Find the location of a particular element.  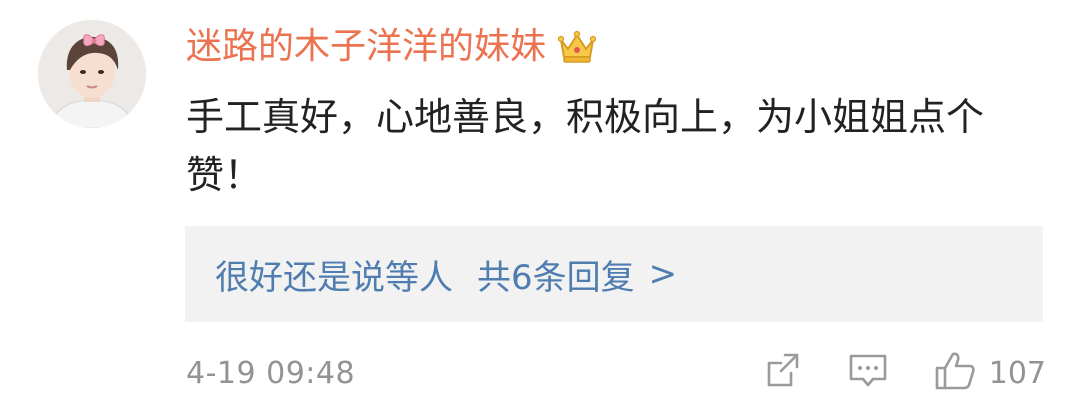

reply-count-label: 共6条回复 is located at coordinates (556, 277).